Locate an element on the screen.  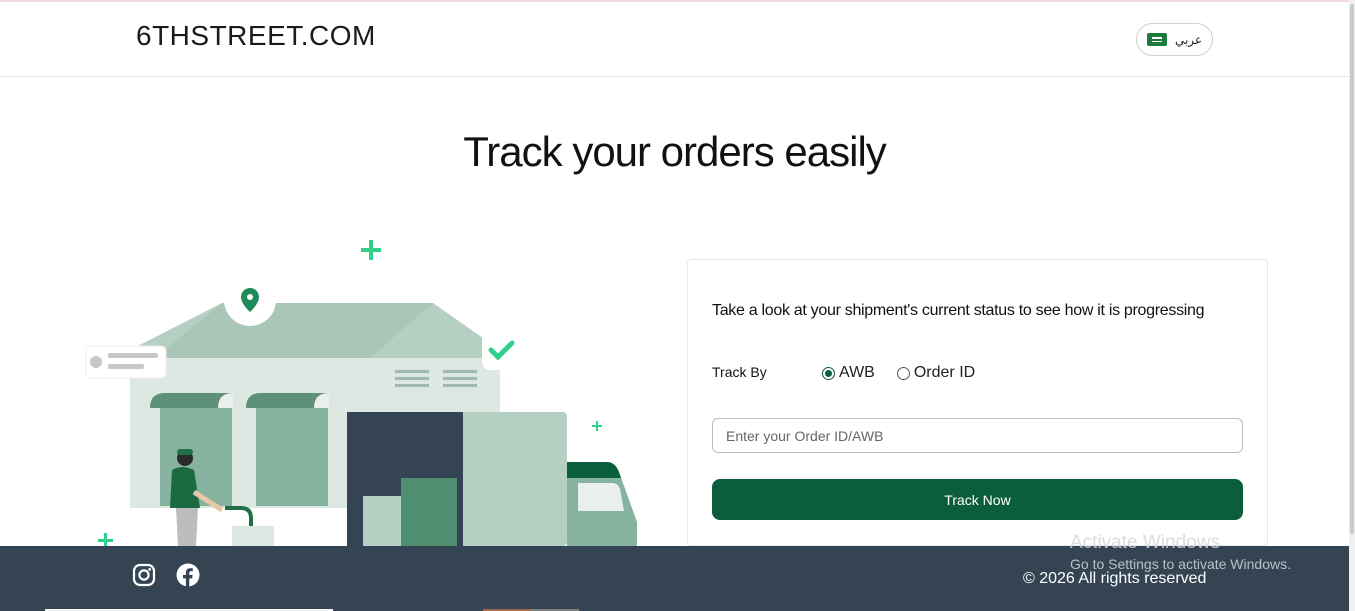
scrollbar-thumb is located at coordinates (1352, 269).